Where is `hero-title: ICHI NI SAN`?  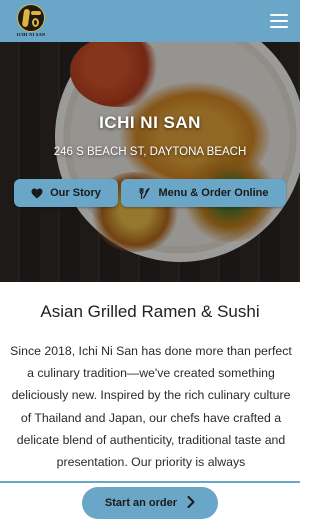
hero-title: ICHI NI SAN is located at coordinates (150, 122).